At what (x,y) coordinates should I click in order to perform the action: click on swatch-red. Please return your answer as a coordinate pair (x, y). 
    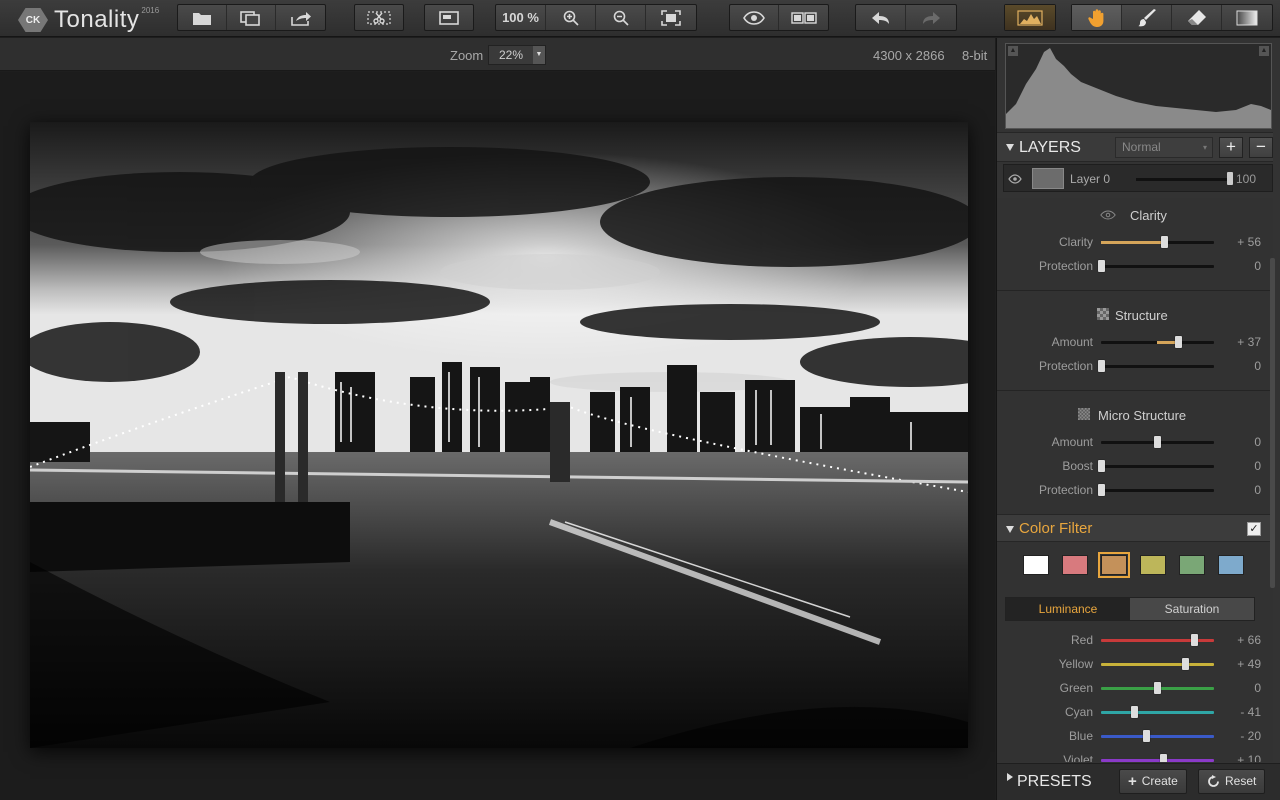
    Looking at the image, I should click on (1075, 565).